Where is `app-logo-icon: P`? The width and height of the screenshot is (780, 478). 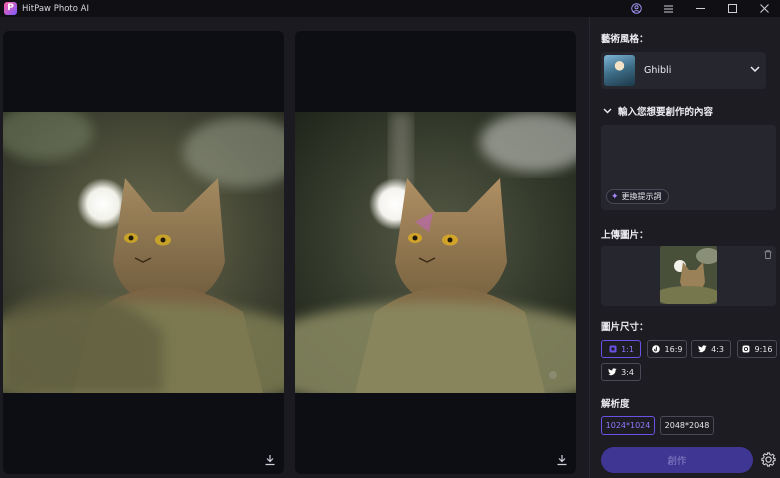 app-logo-icon: P is located at coordinates (10, 8).